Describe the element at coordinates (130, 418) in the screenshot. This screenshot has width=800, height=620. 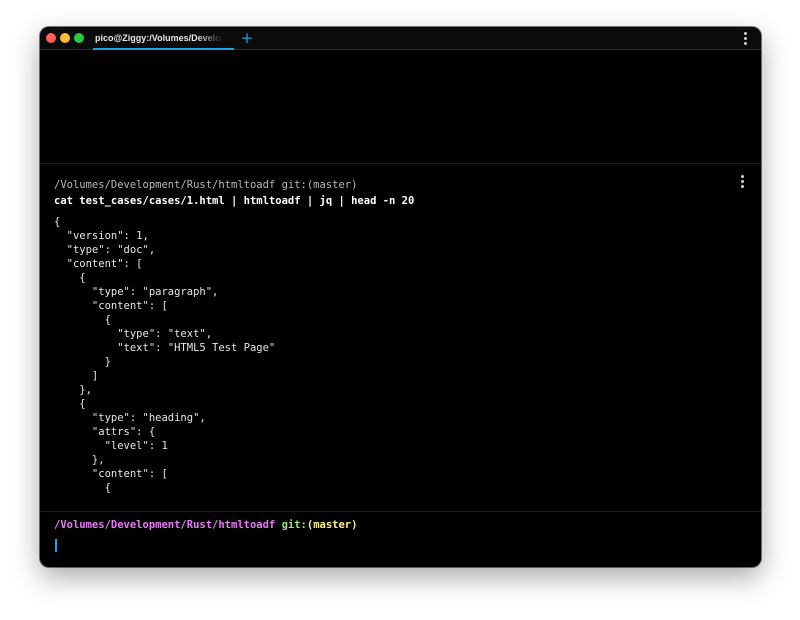
I see `output-line: "type": "heading",` at that location.